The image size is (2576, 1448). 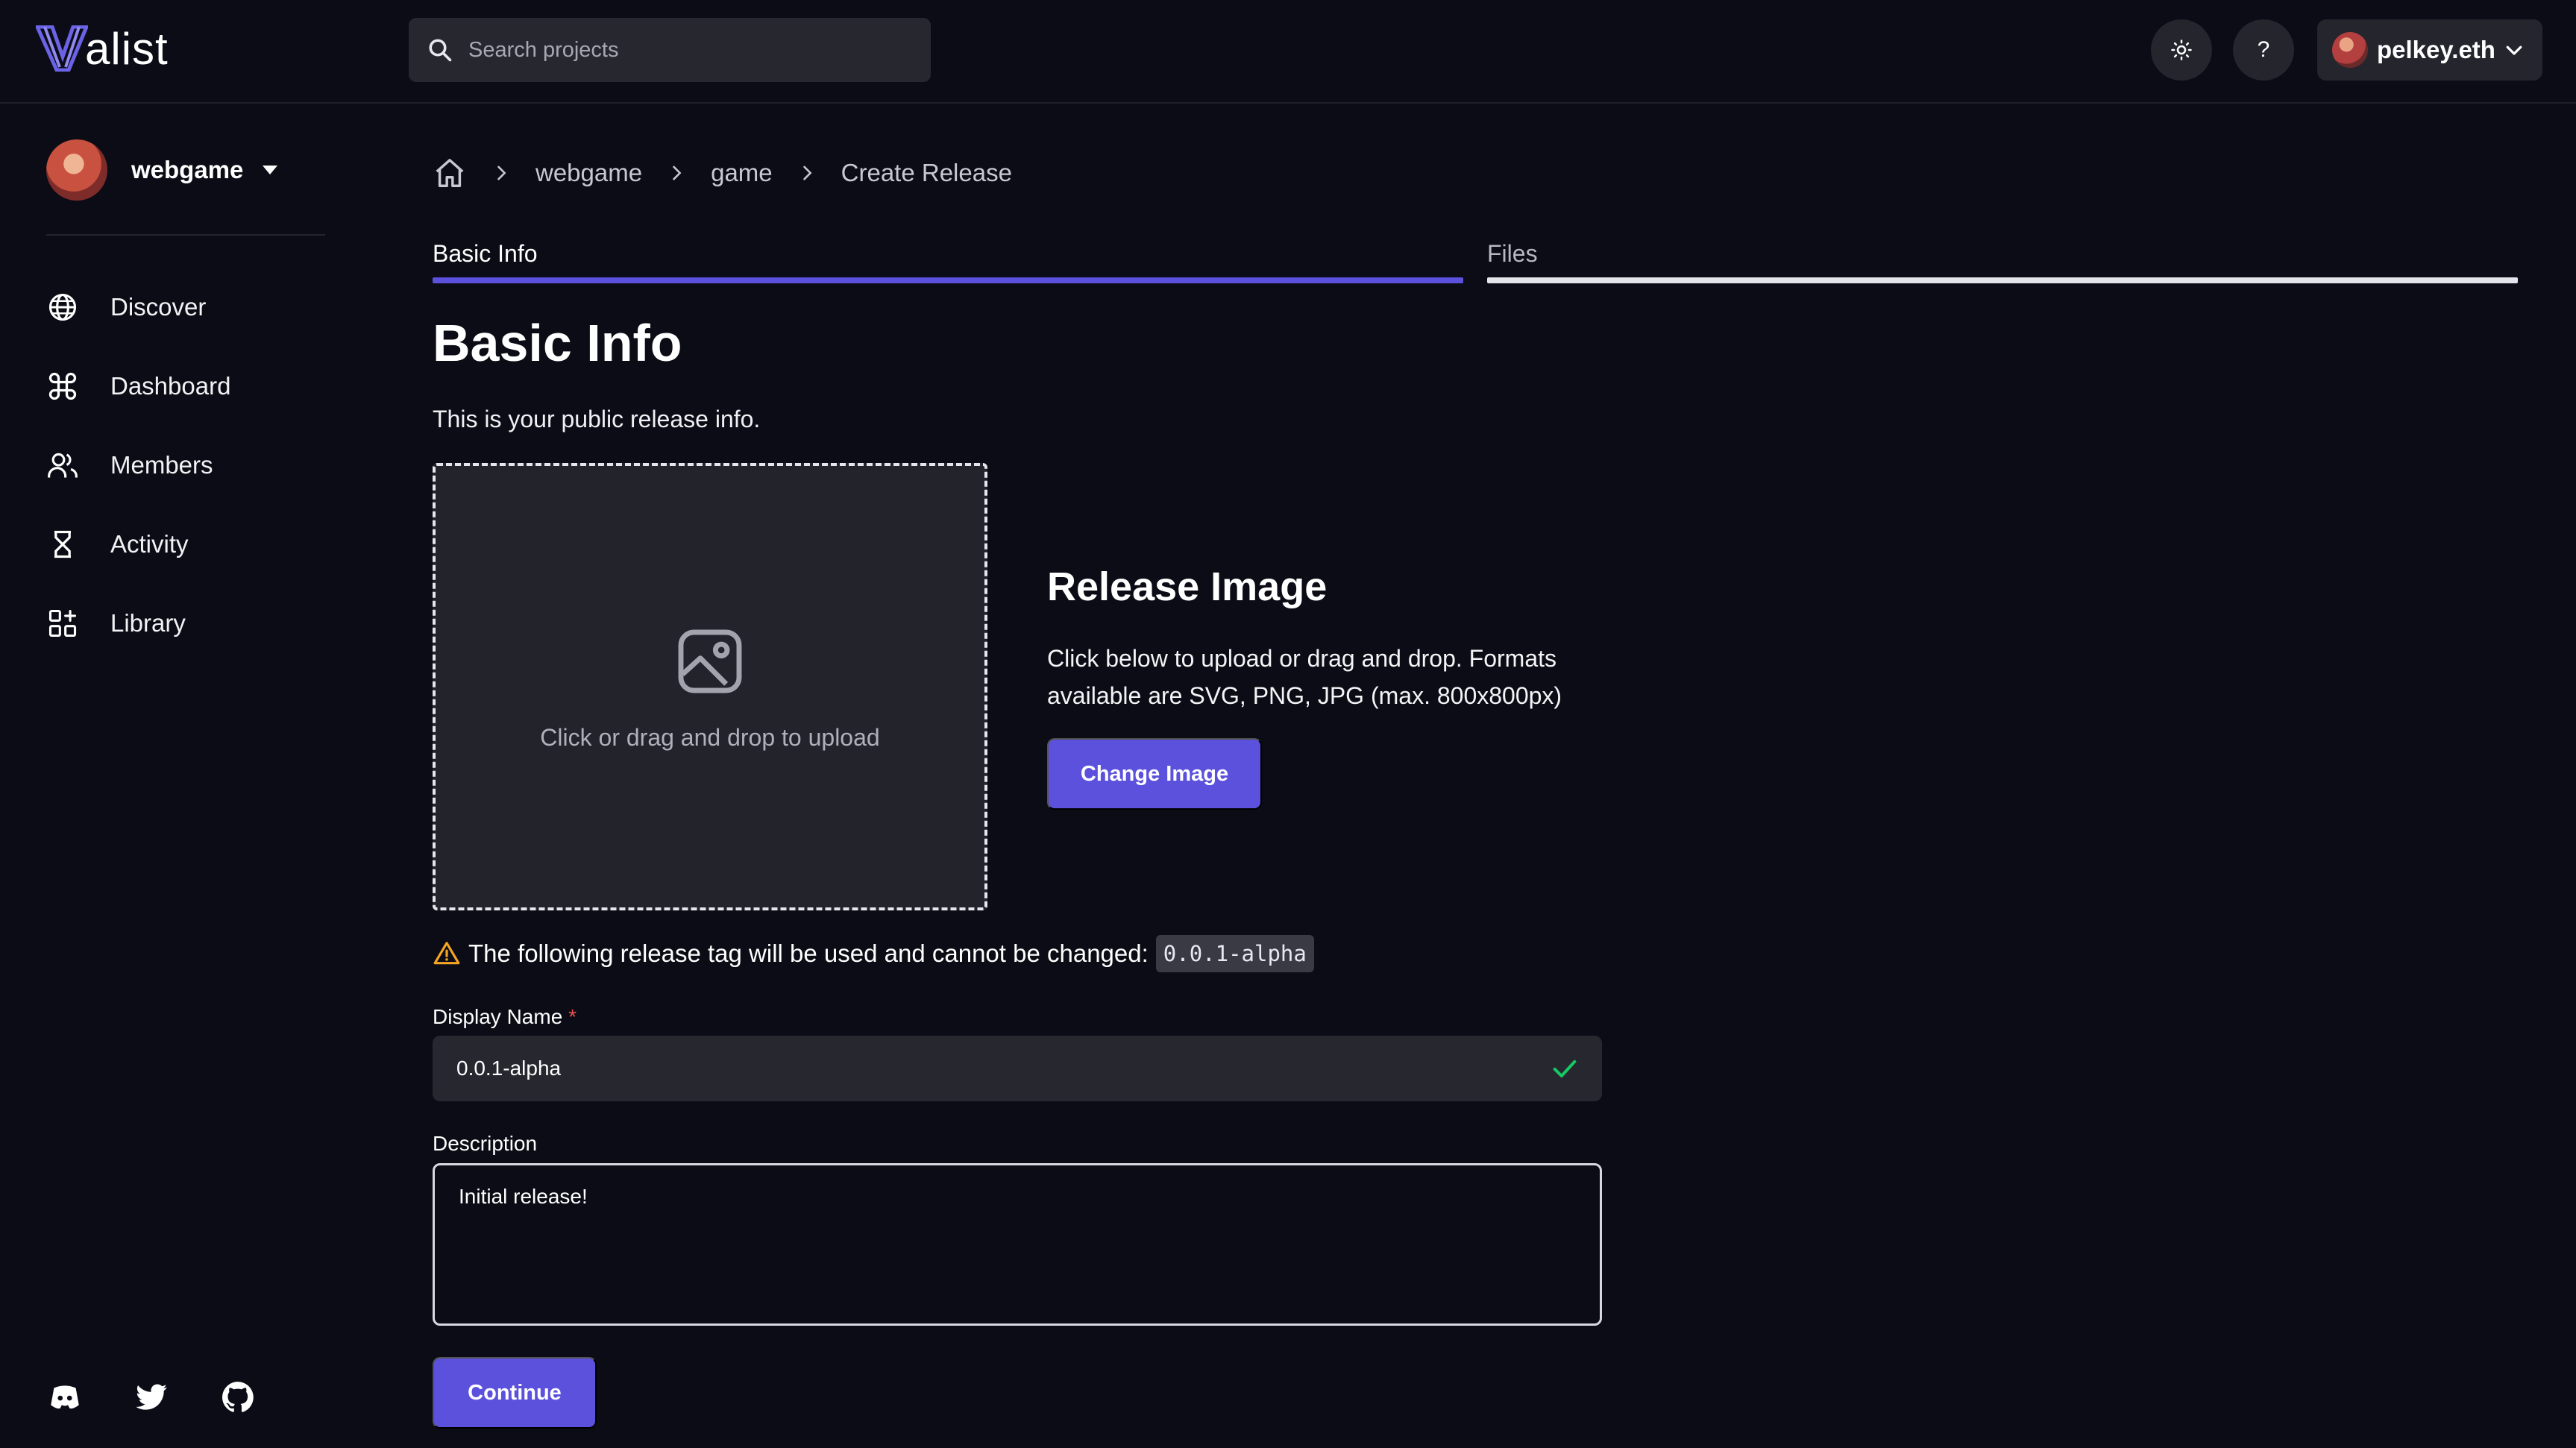 What do you see at coordinates (2350, 50) in the screenshot?
I see `avatar` at bounding box center [2350, 50].